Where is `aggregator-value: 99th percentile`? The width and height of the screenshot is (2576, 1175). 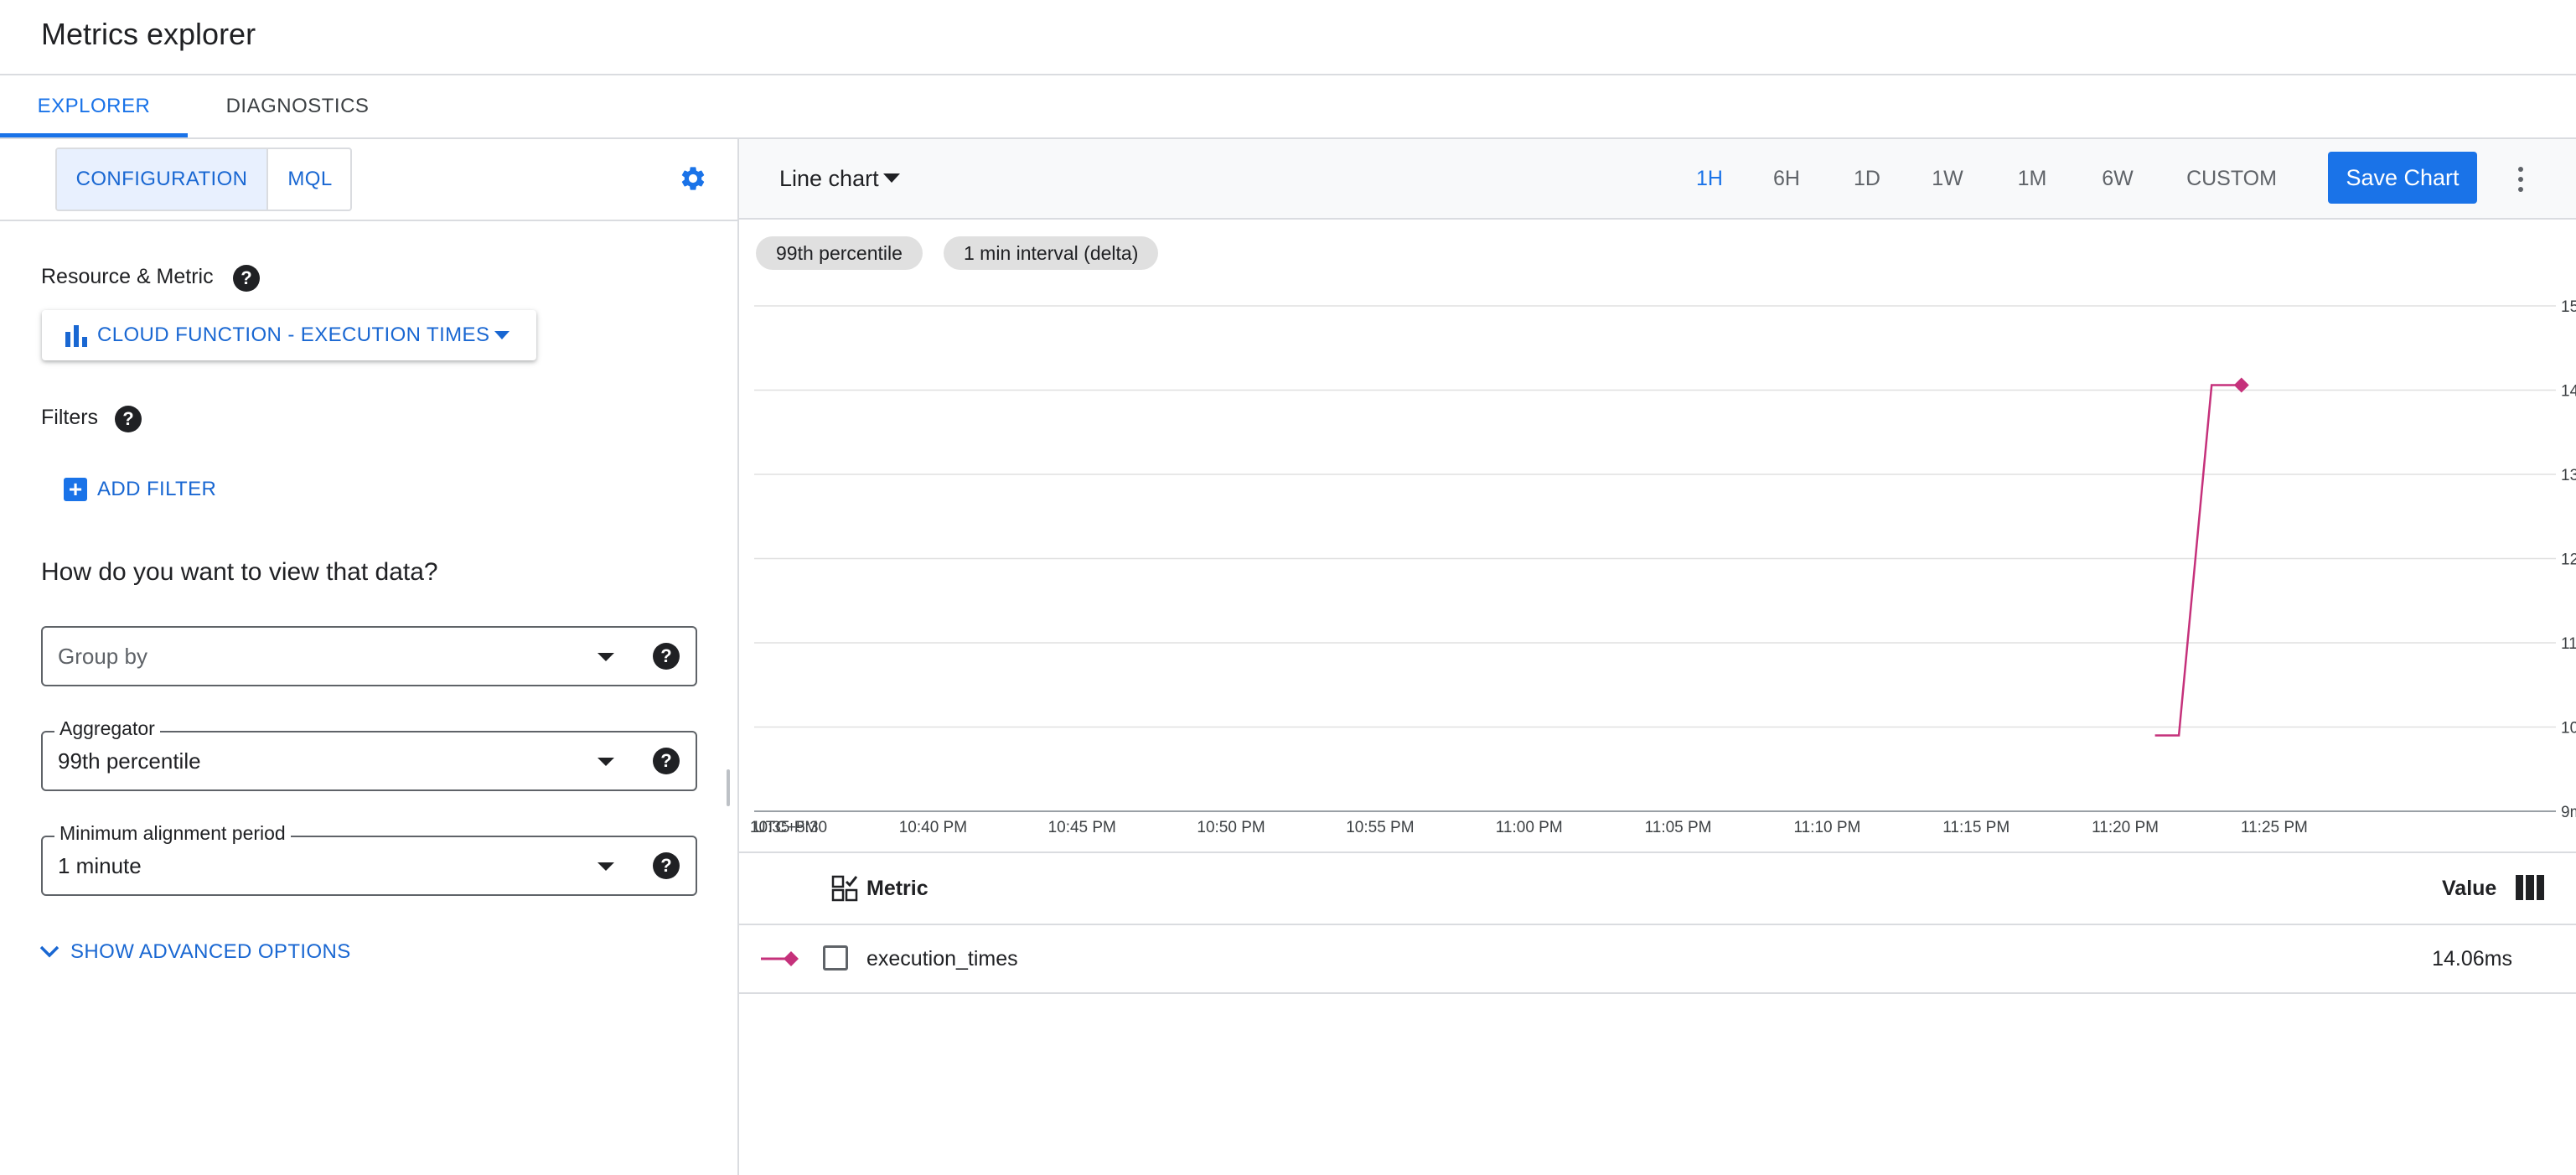 aggregator-value: 99th percentile is located at coordinates (129, 761).